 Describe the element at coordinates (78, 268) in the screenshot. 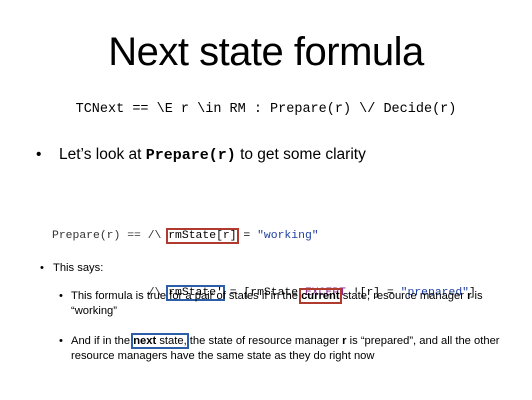

I see `this-says-text: This says:` at that location.